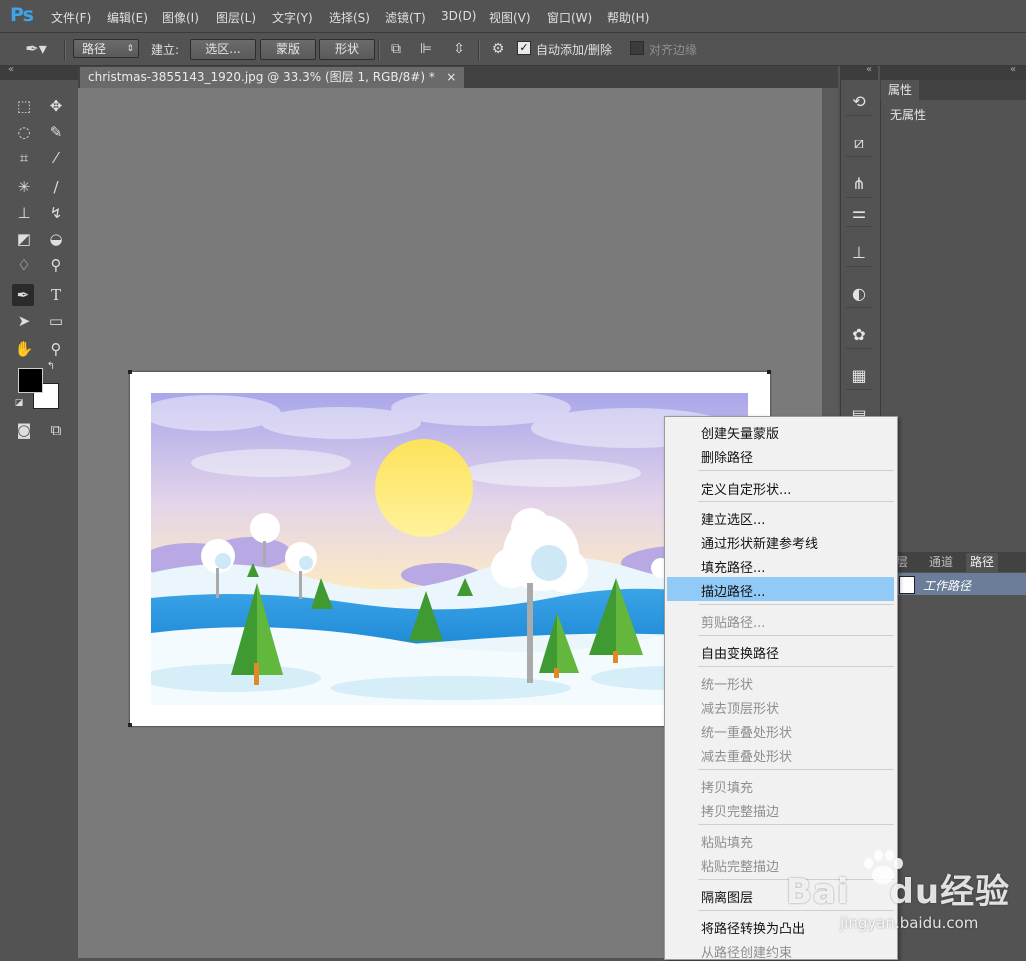 This screenshot has width=1026, height=961. What do you see at coordinates (94, 49) in the screenshot?
I see `mode-select-value: 路径` at bounding box center [94, 49].